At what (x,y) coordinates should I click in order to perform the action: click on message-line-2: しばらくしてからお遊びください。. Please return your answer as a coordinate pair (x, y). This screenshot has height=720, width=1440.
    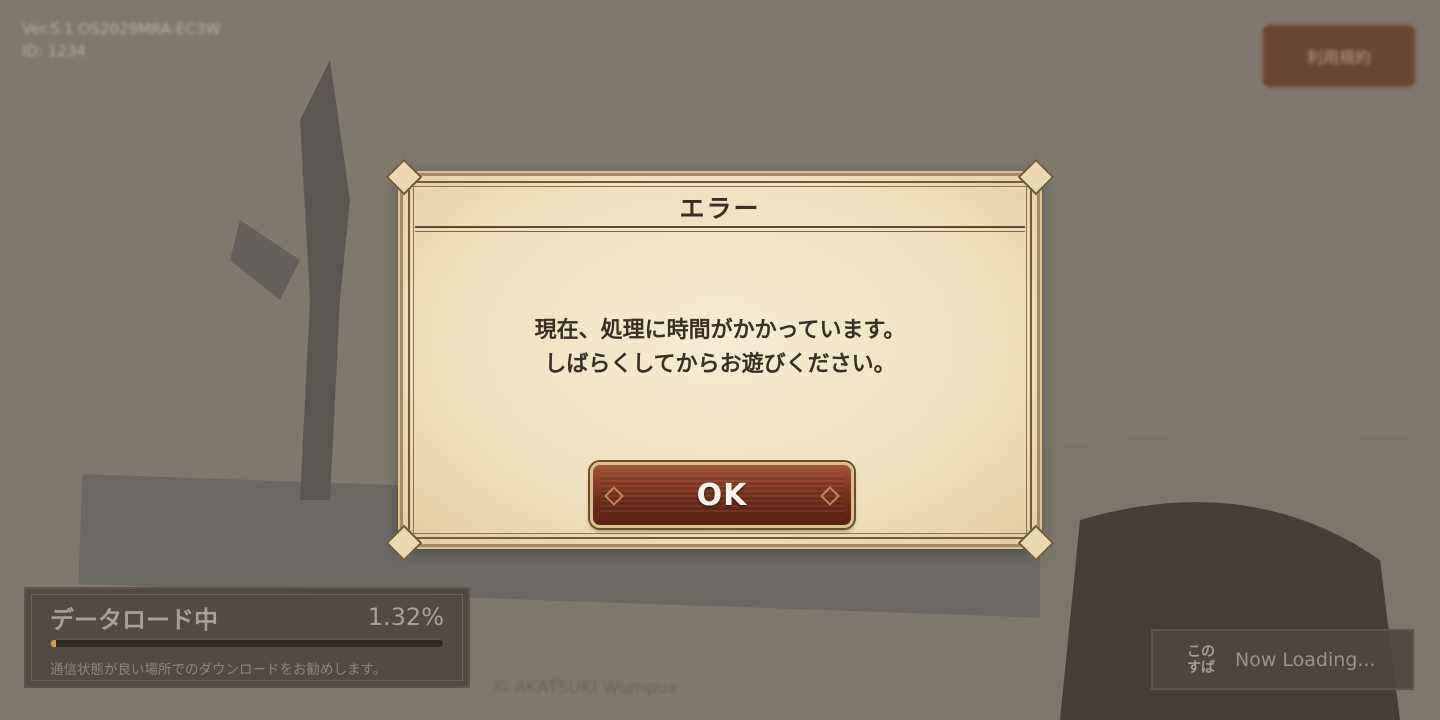
    Looking at the image, I should click on (720, 364).